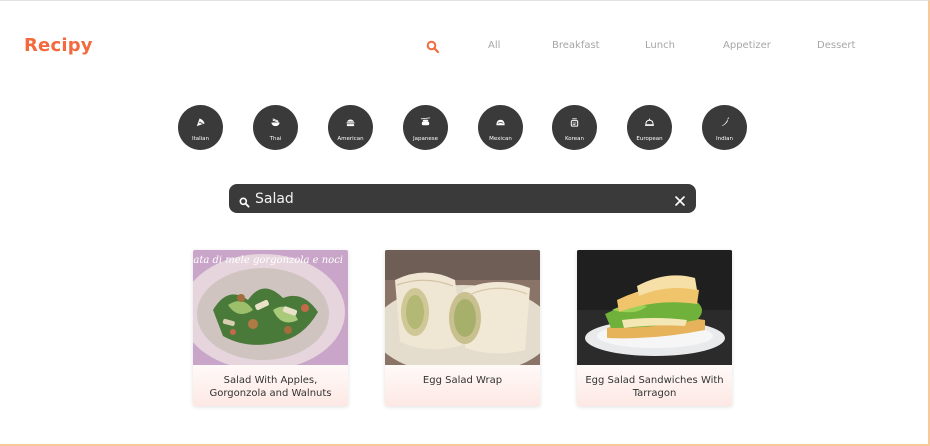  I want to click on nav-item-lunch: Lunch, so click(660, 45).